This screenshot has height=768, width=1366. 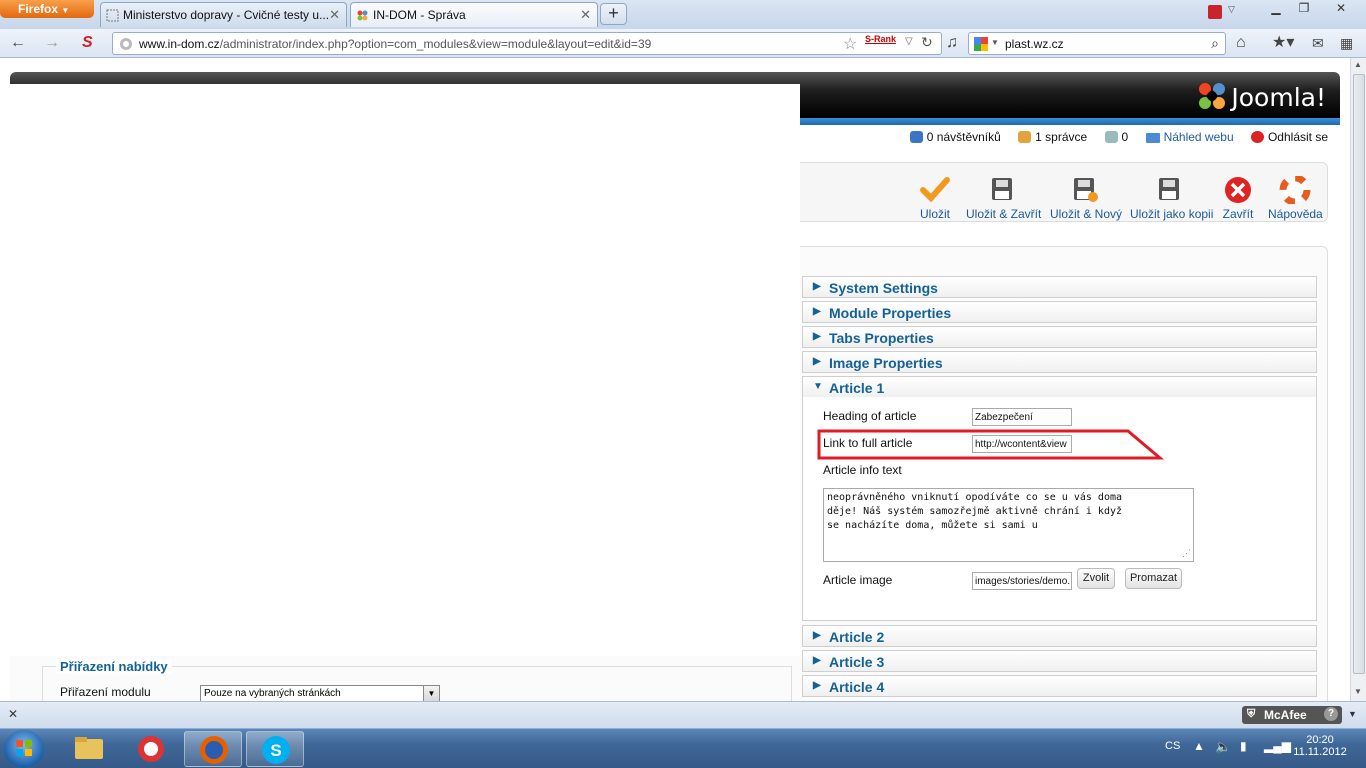 I want to click on accordion-article-3: ▶ Article 3, so click(x=1059, y=661).